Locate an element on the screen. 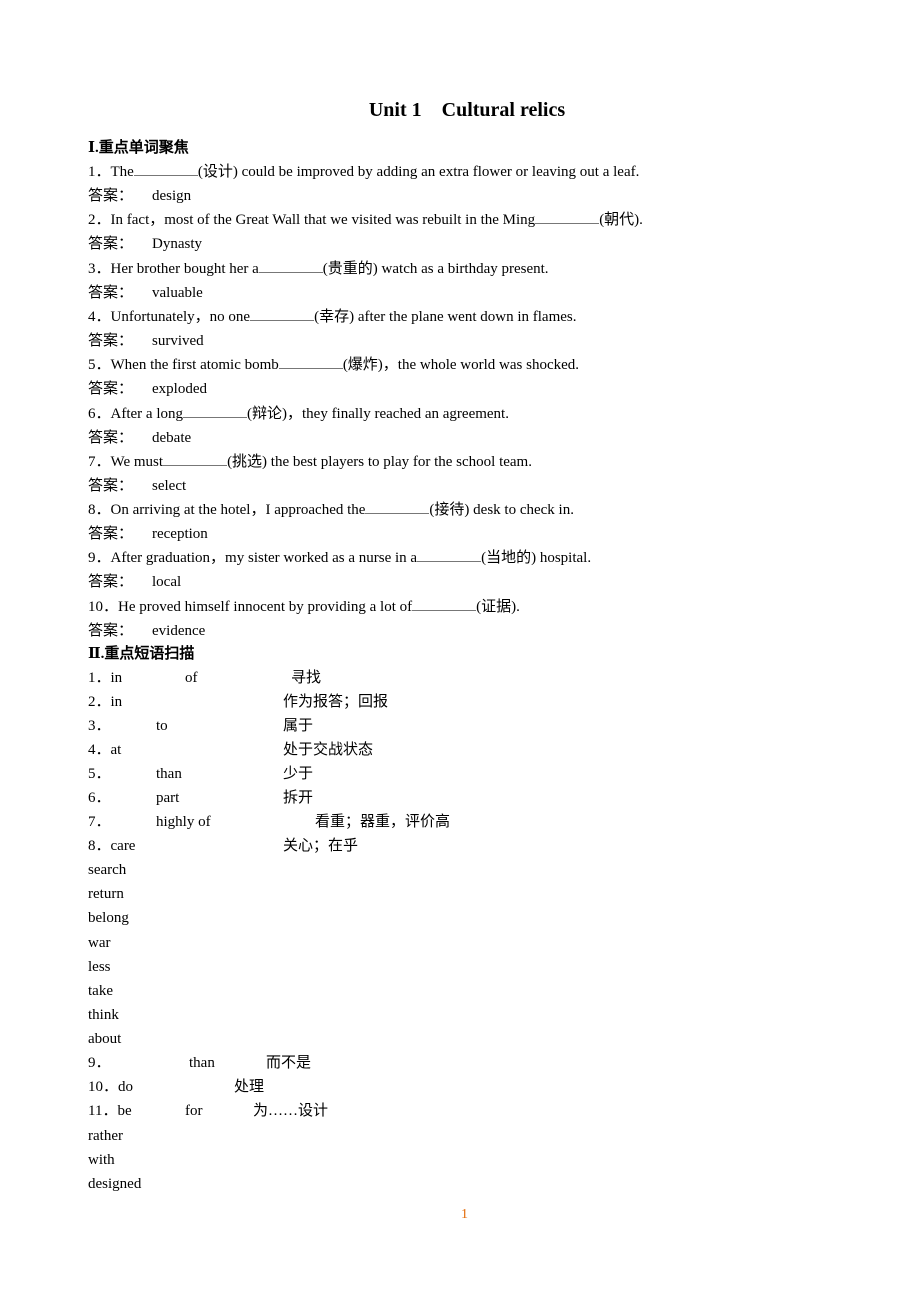  answer-text: valuable is located at coordinates (177, 292).